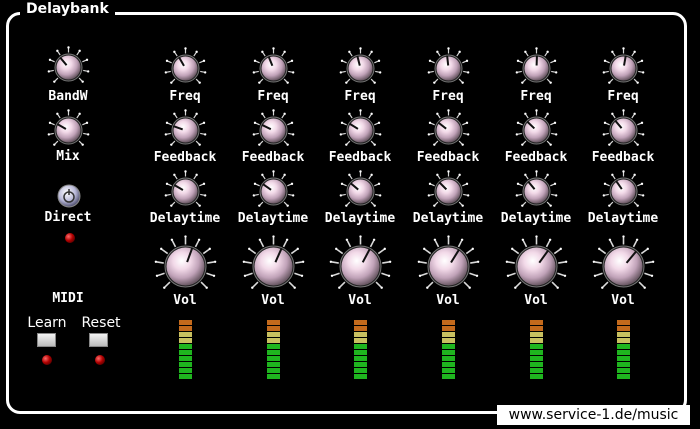  I want to click on feedback-label-3: Feedback, so click(360, 157).